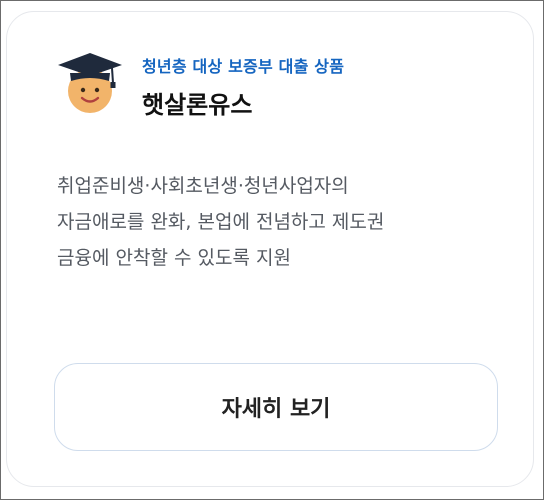 The image size is (544, 500). Describe the element at coordinates (90, 83) in the screenshot. I see `graduate-mascot-icon` at that location.